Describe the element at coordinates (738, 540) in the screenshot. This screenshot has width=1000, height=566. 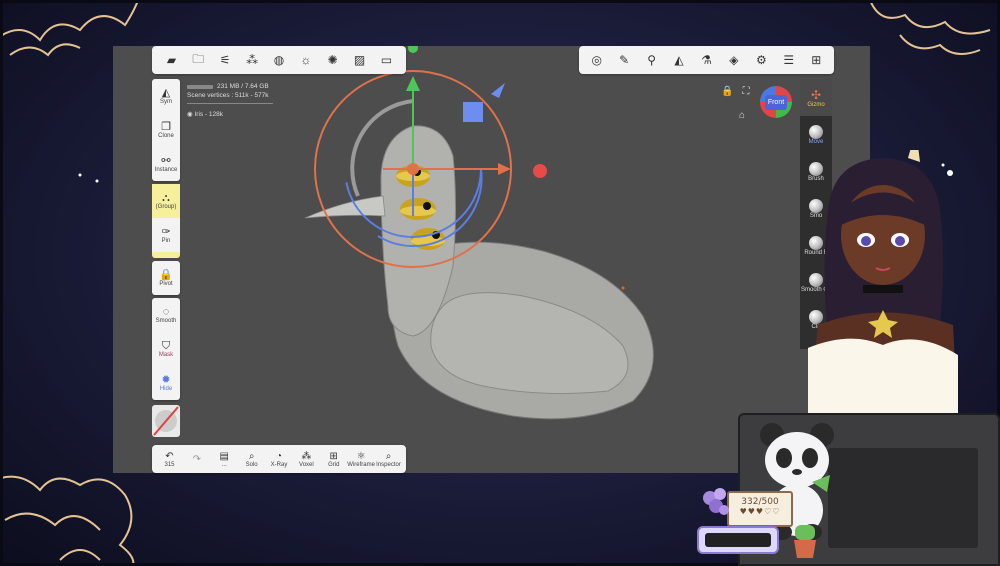
I see `digital-clock-decoration` at that location.